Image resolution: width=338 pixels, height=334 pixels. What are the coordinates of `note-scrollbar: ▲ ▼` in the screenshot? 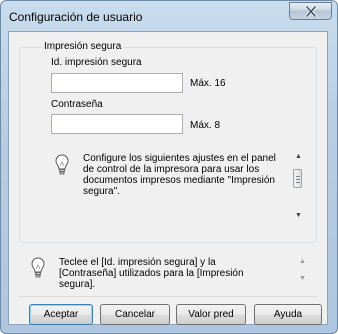 It's located at (298, 187).